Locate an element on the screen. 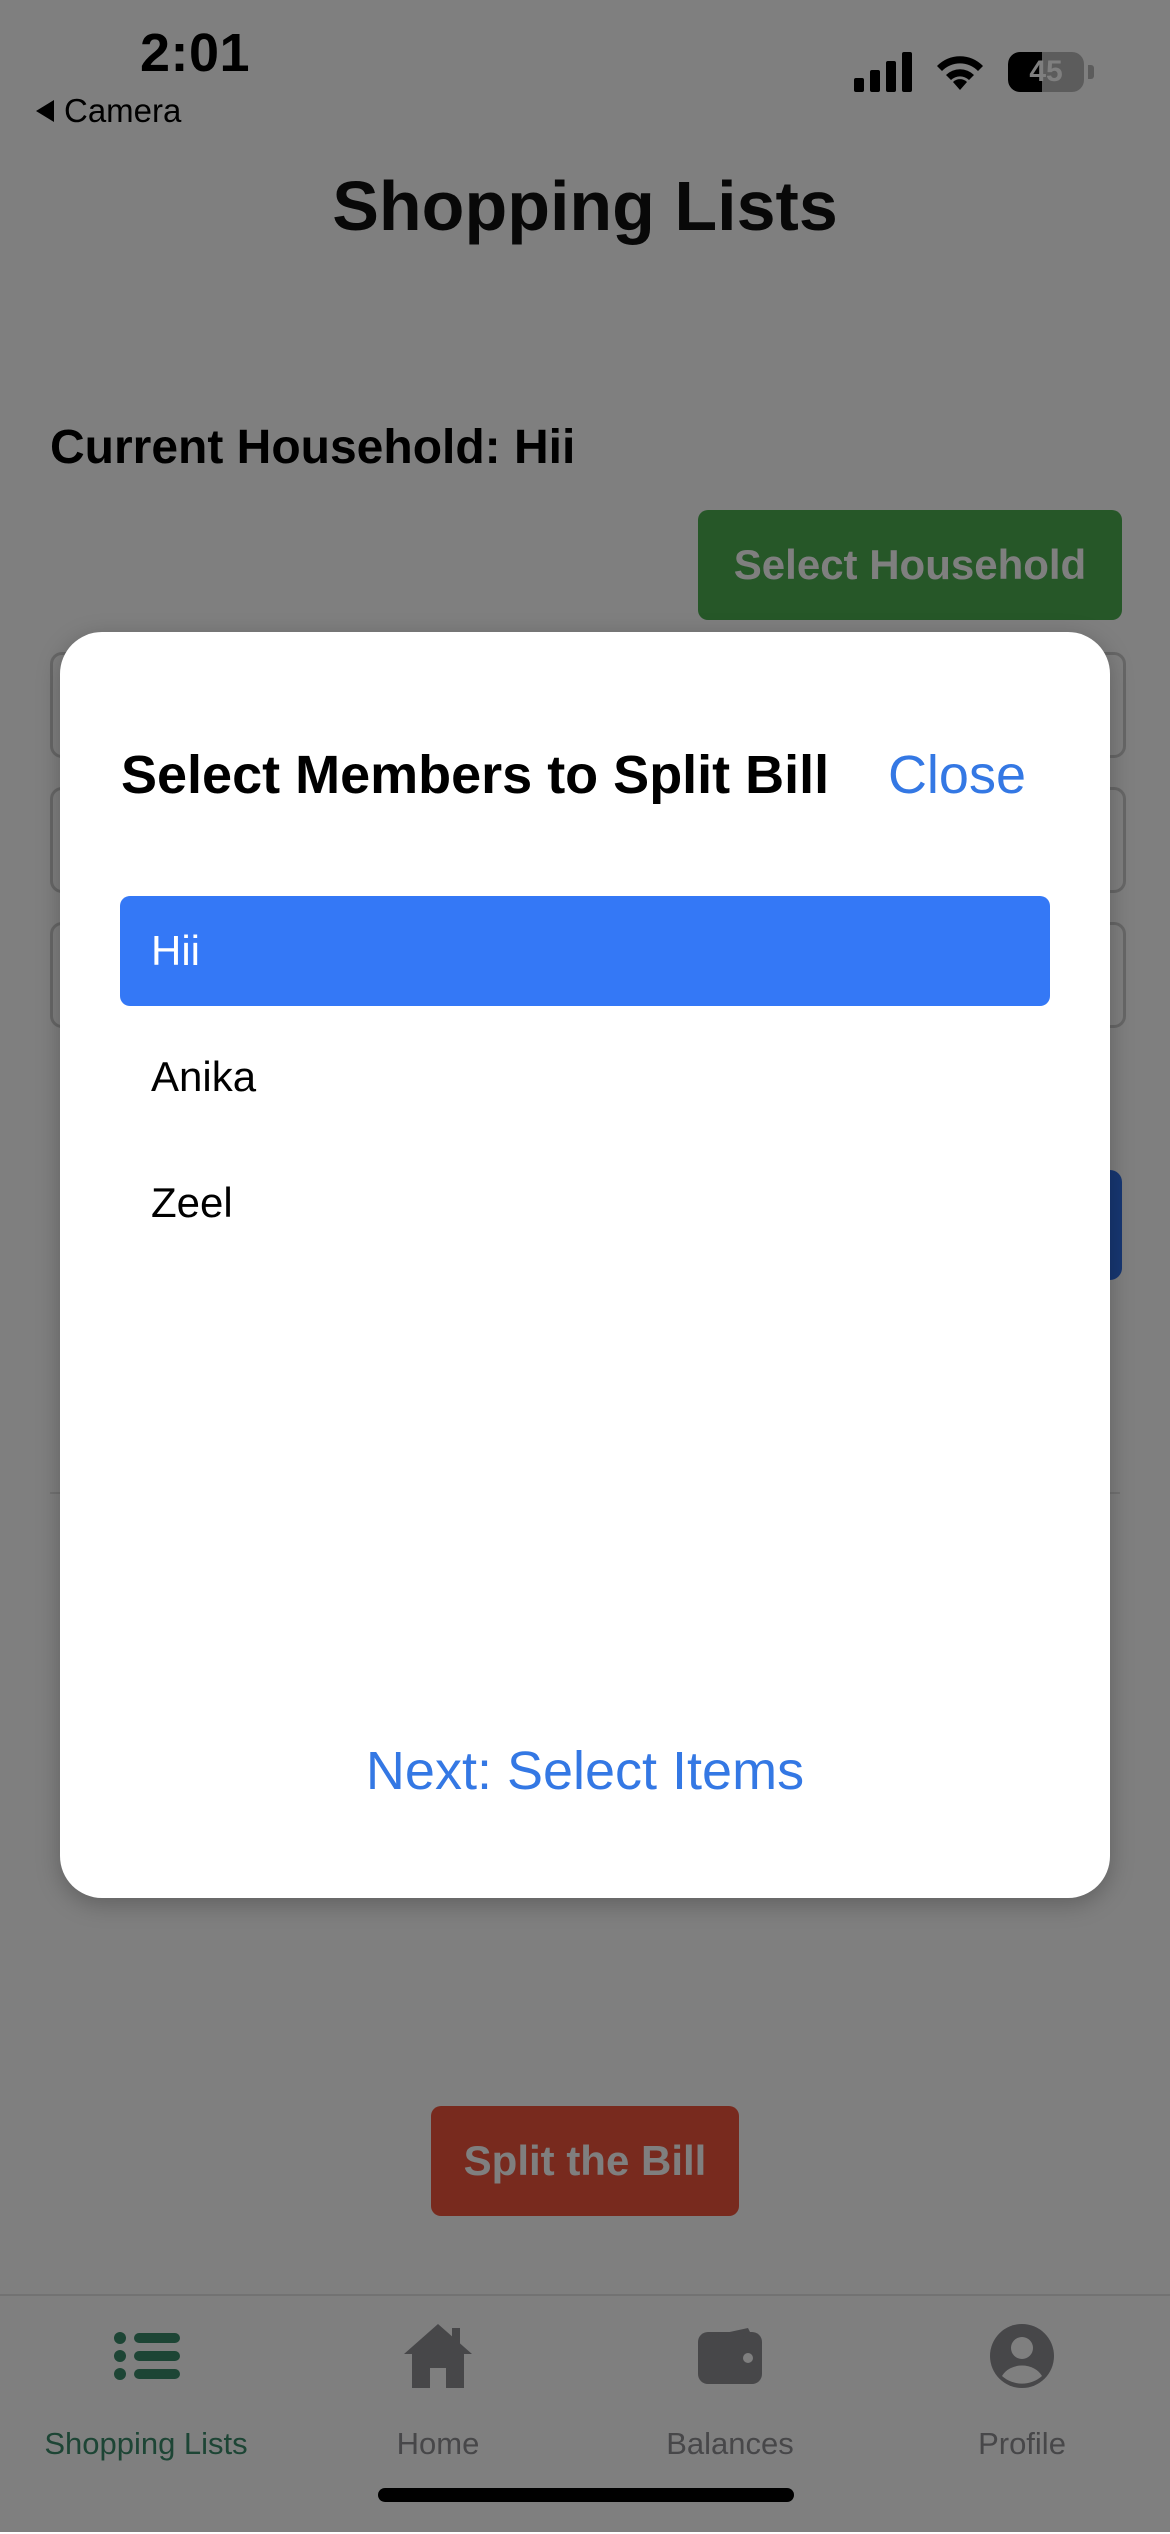  close-button: Close is located at coordinates (957, 775).